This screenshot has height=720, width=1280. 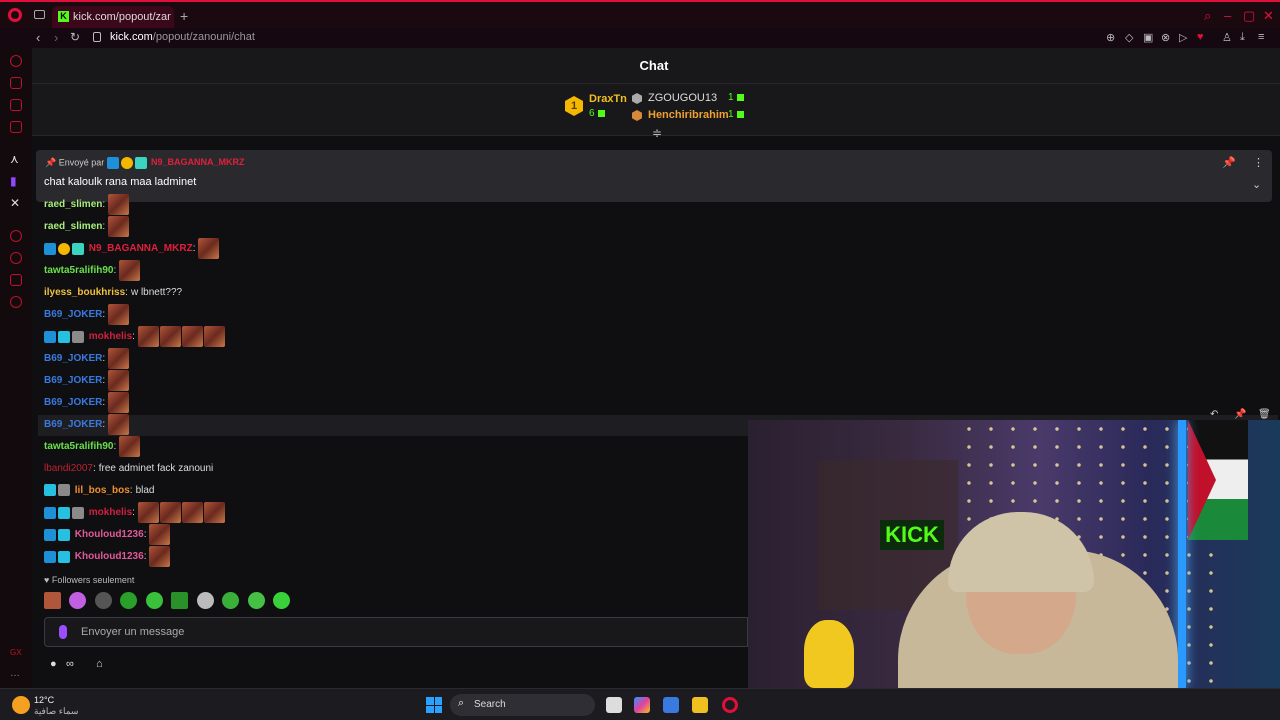 What do you see at coordinates (56, 711) in the screenshot?
I see `weather-description: سماء صافية` at bounding box center [56, 711].